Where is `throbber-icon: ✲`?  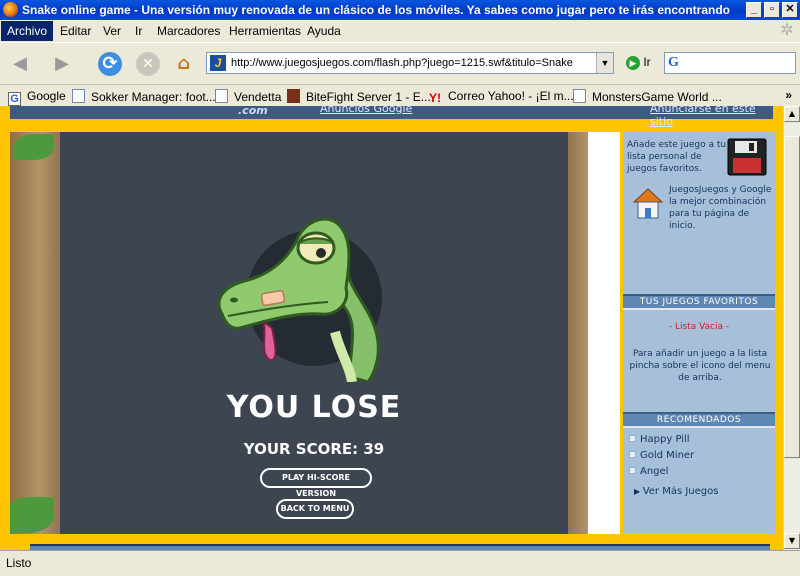
throbber-icon: ✲ is located at coordinates (787, 30).